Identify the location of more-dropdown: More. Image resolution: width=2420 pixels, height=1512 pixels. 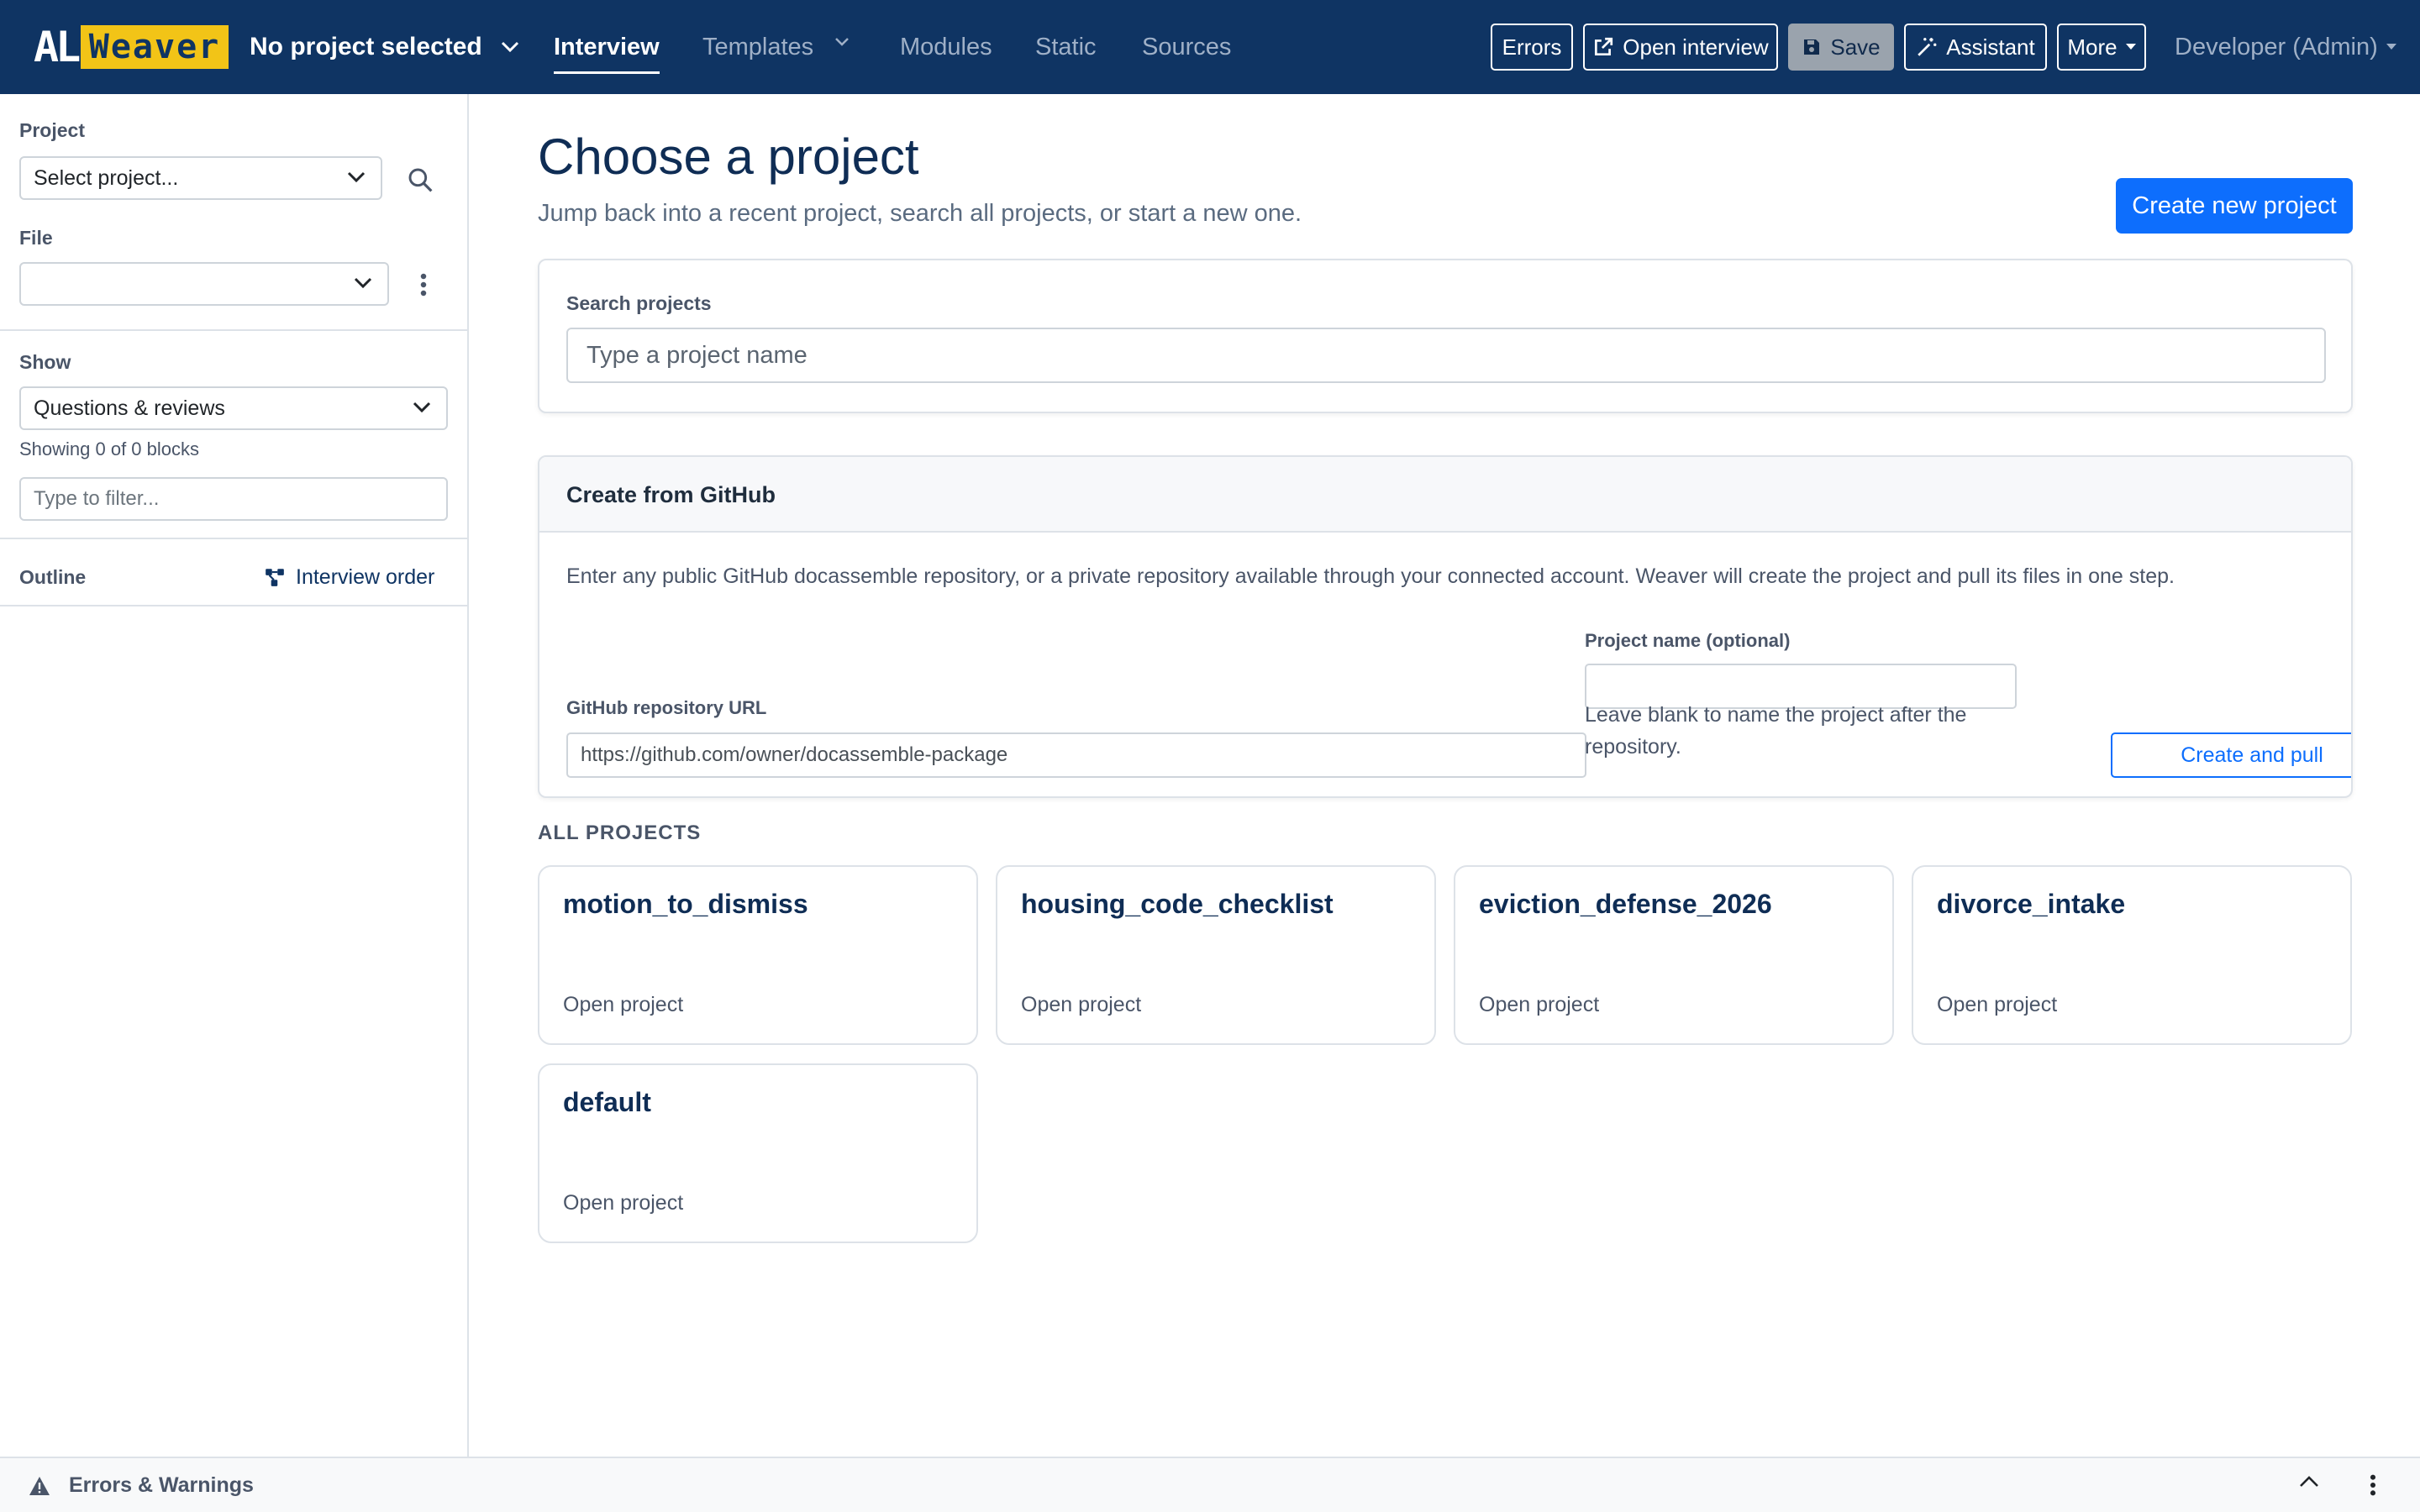
(2101, 47).